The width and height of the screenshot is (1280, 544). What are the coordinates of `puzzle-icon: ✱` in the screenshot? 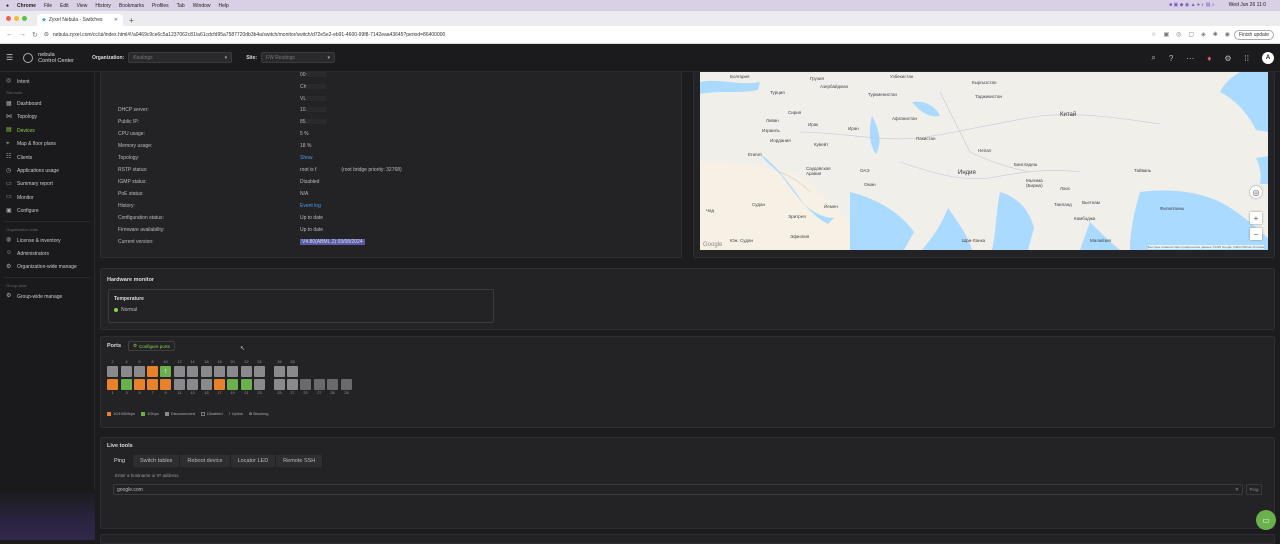 It's located at (1215, 34).